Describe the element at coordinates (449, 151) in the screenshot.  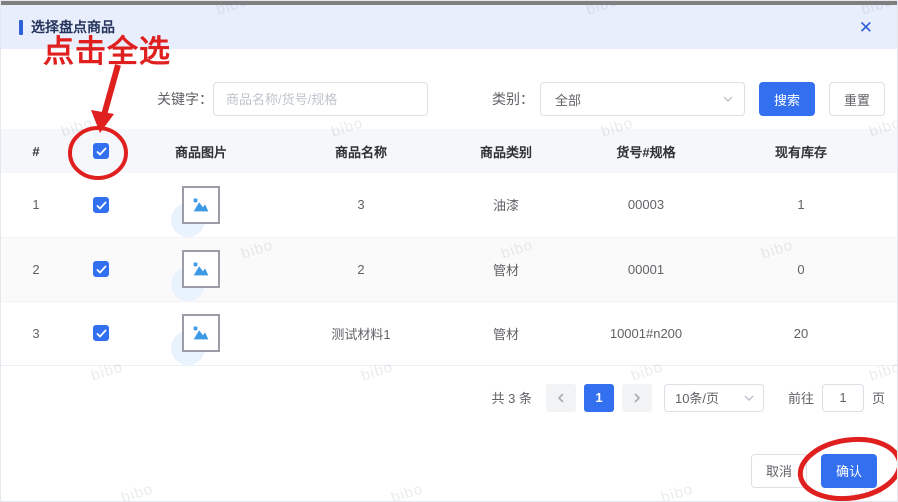
I see `table-header-row: # 商品图片 商品名称 商品类别 货号#规格 现有库存` at that location.